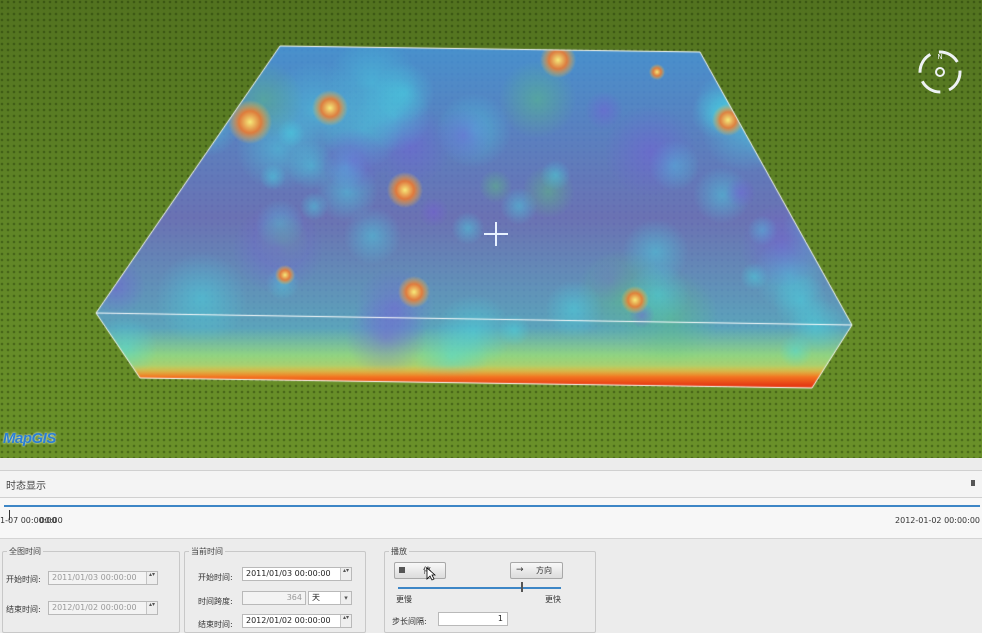 The height and width of the screenshot is (633, 982). Describe the element at coordinates (402, 570) in the screenshot. I see `stop-icon` at that location.